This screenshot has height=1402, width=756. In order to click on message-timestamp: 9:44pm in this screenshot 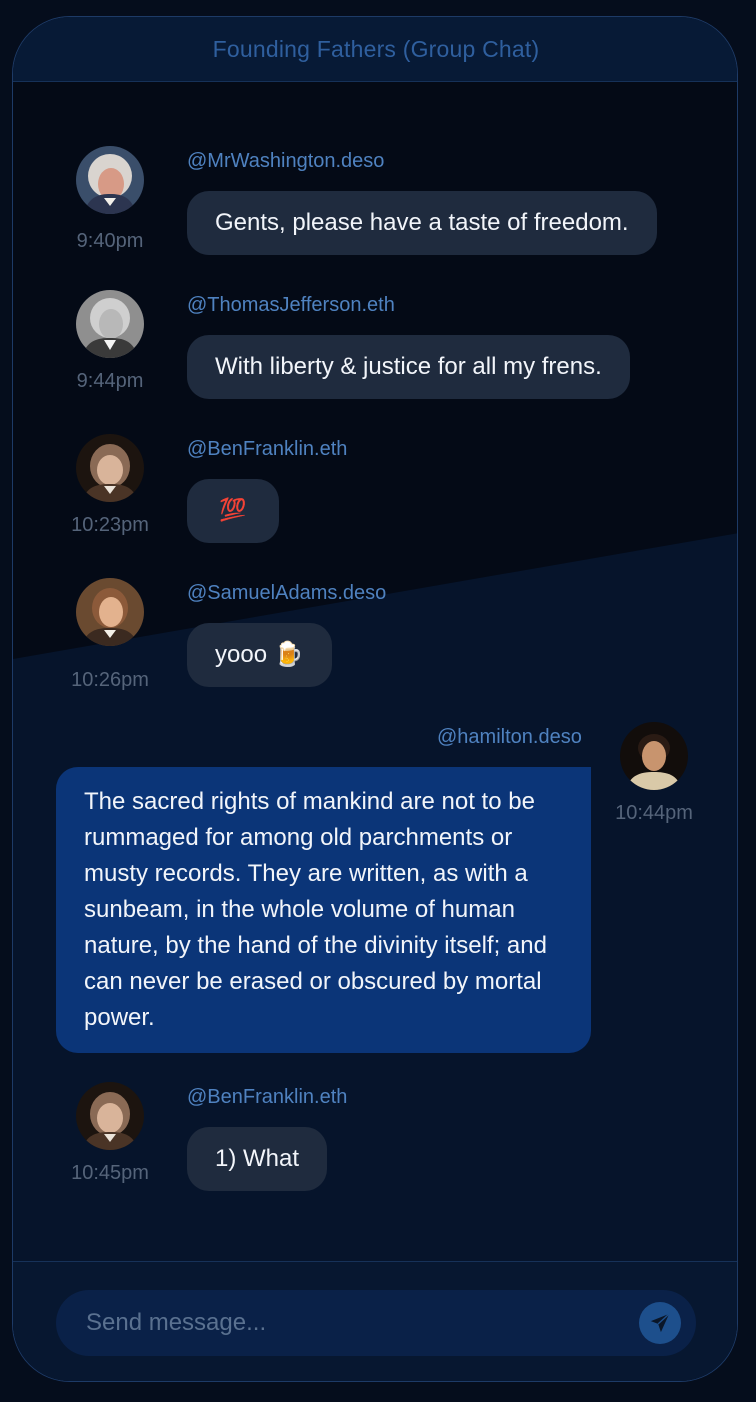, I will do `click(110, 381)`.